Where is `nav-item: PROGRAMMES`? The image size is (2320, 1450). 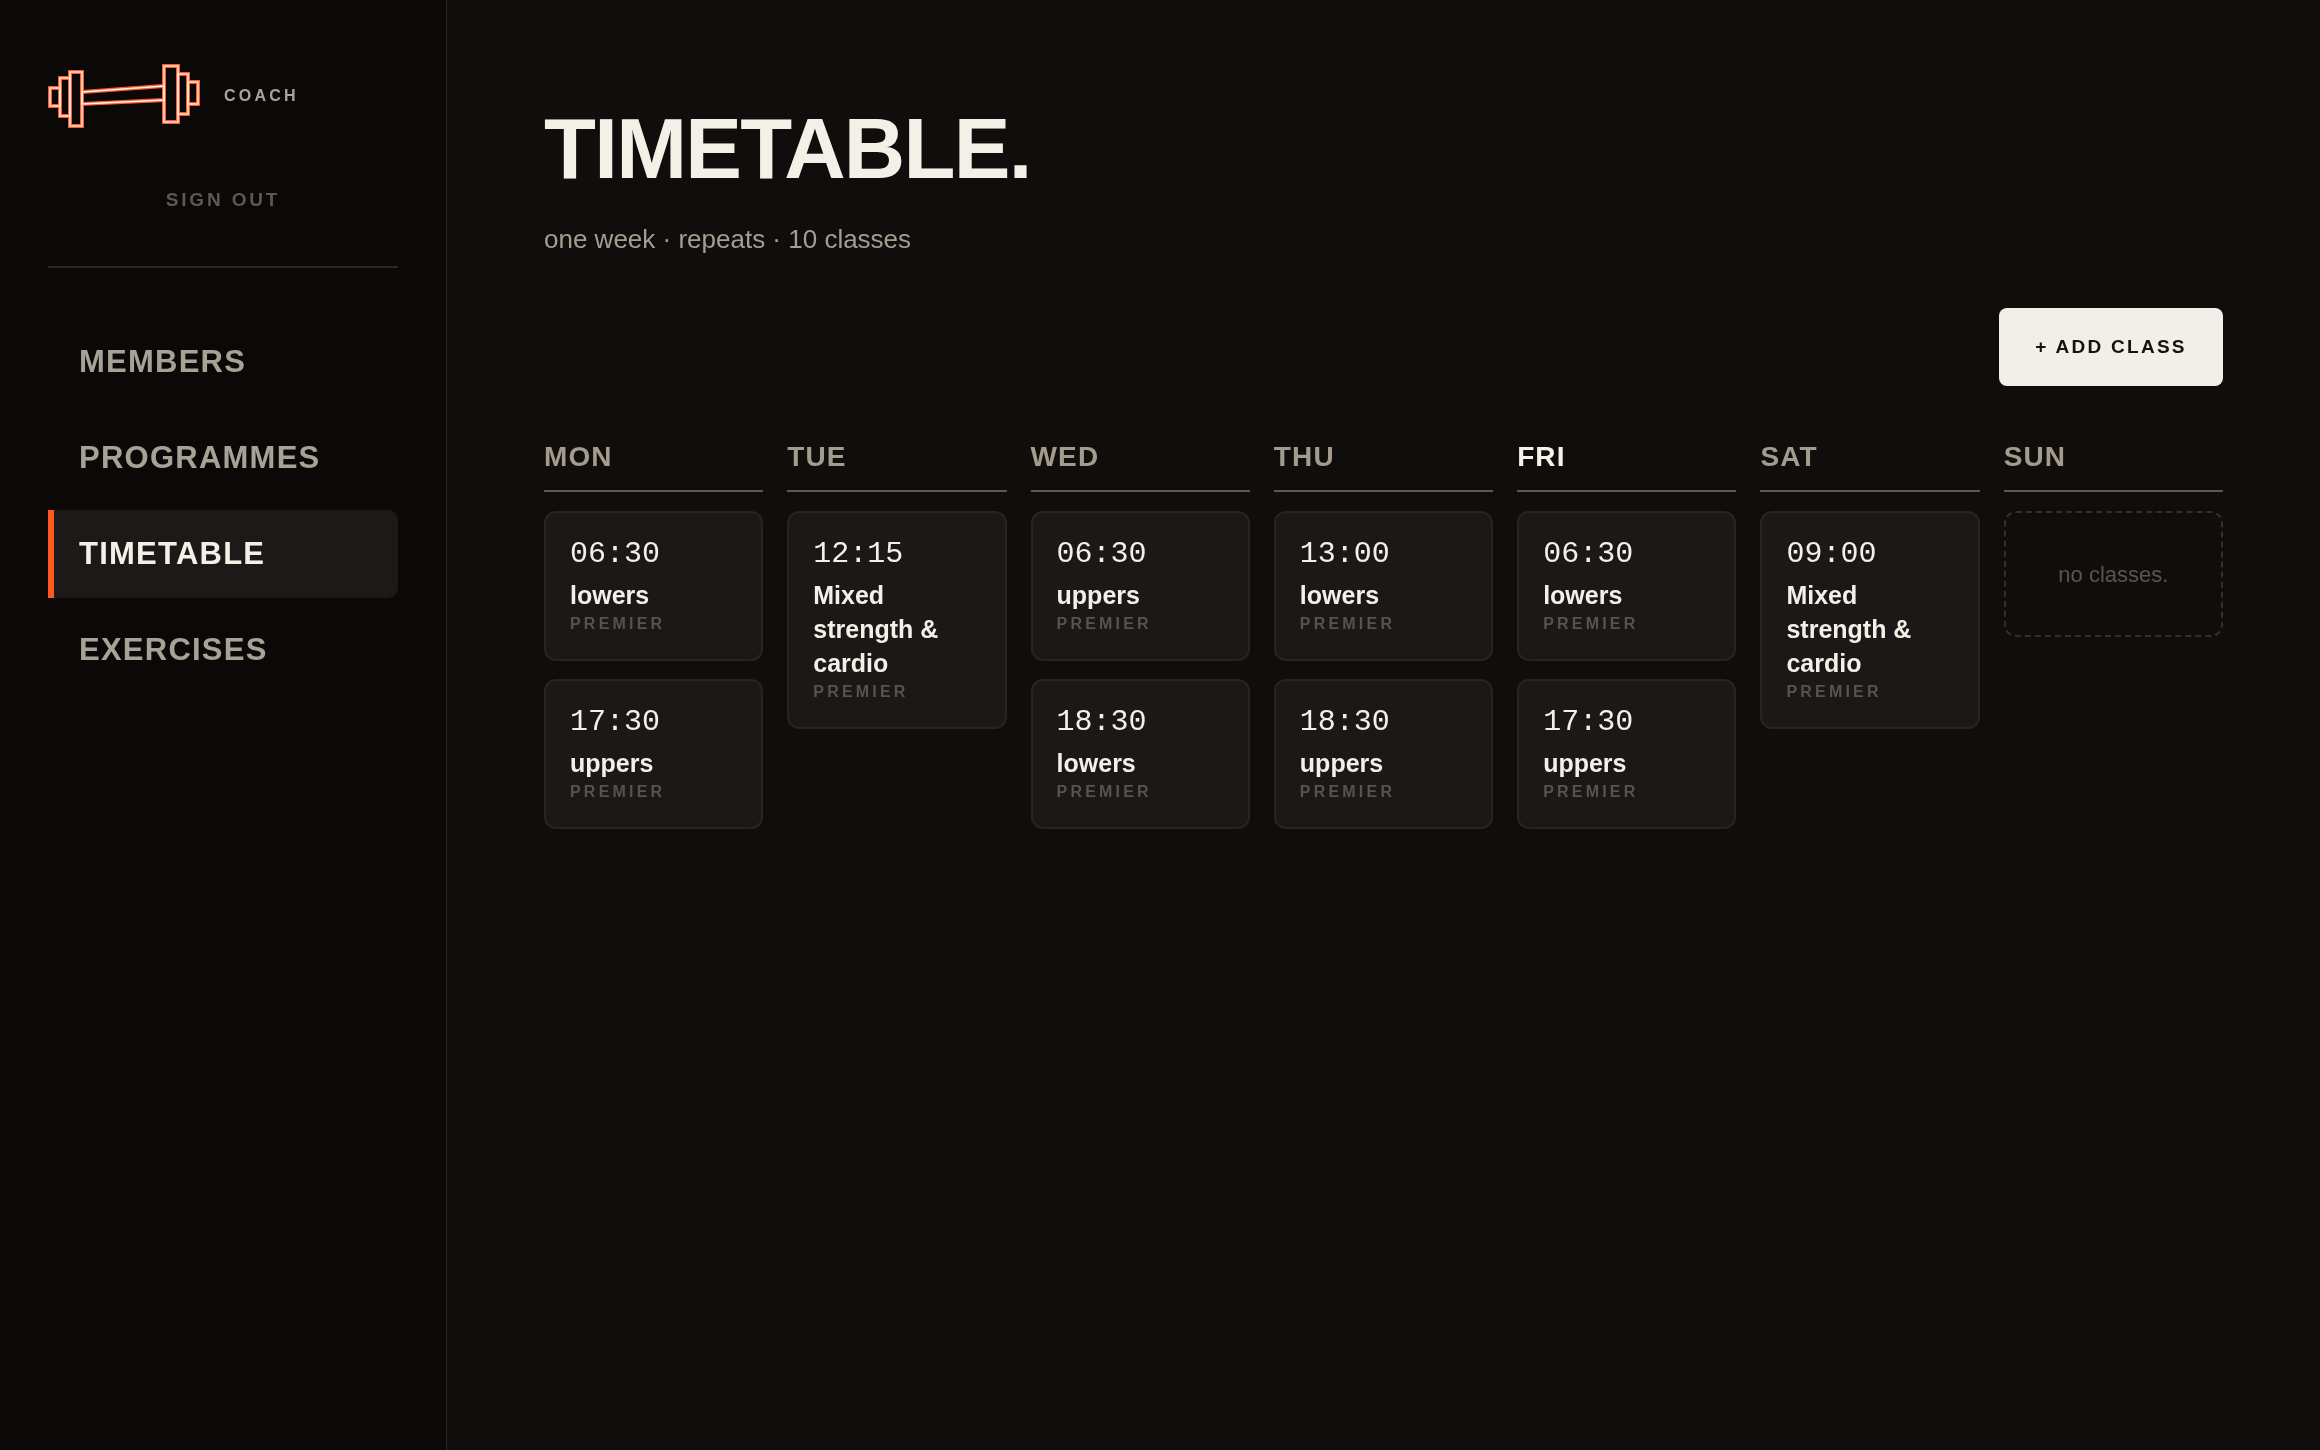
nav-item: PROGRAMMES is located at coordinates (223, 458).